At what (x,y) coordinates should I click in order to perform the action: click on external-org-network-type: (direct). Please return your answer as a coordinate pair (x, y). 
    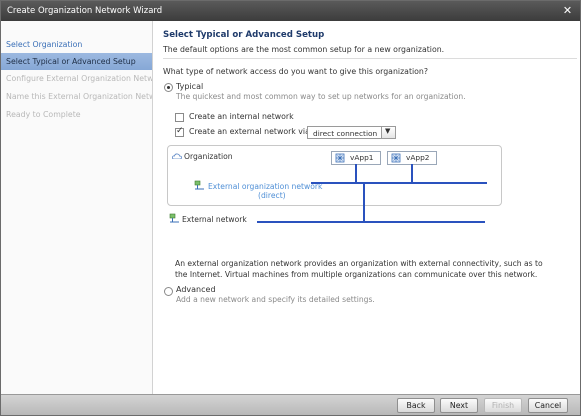
    Looking at the image, I should click on (272, 195).